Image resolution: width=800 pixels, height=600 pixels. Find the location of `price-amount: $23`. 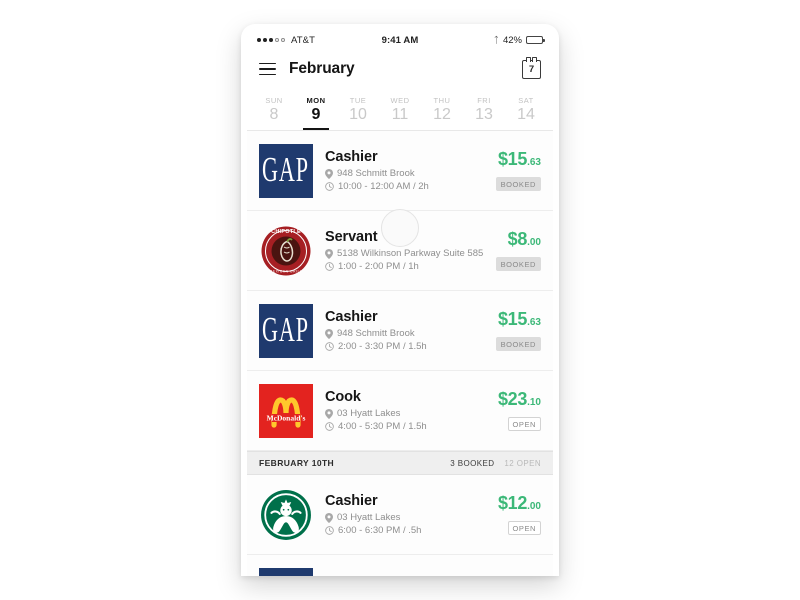

price-amount: $23 is located at coordinates (512, 398).